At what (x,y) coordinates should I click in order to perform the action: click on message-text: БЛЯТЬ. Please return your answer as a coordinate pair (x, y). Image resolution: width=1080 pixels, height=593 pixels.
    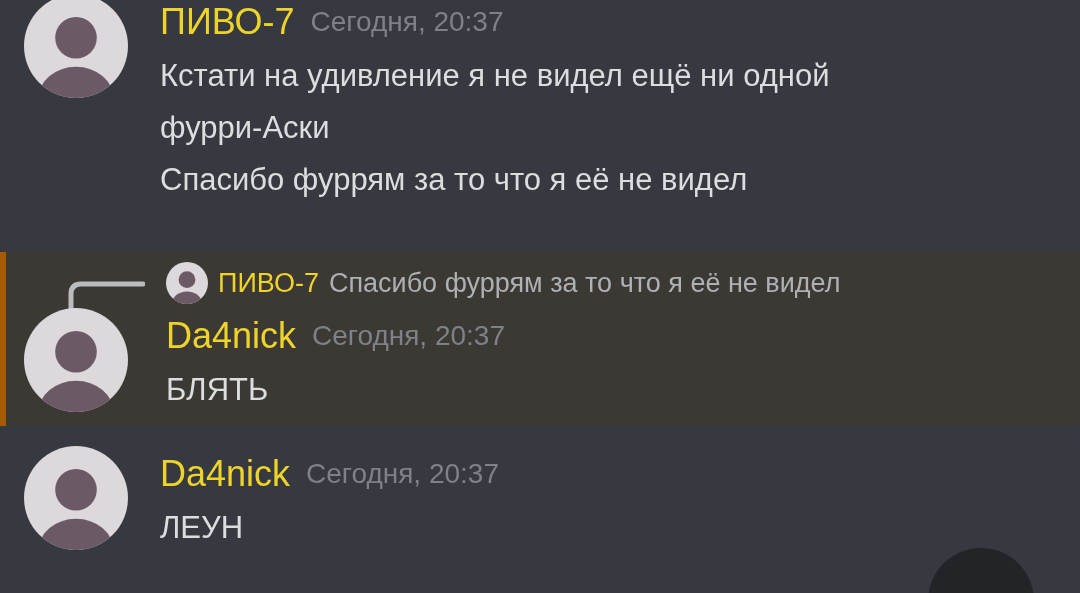
    Looking at the image, I should click on (218, 390).